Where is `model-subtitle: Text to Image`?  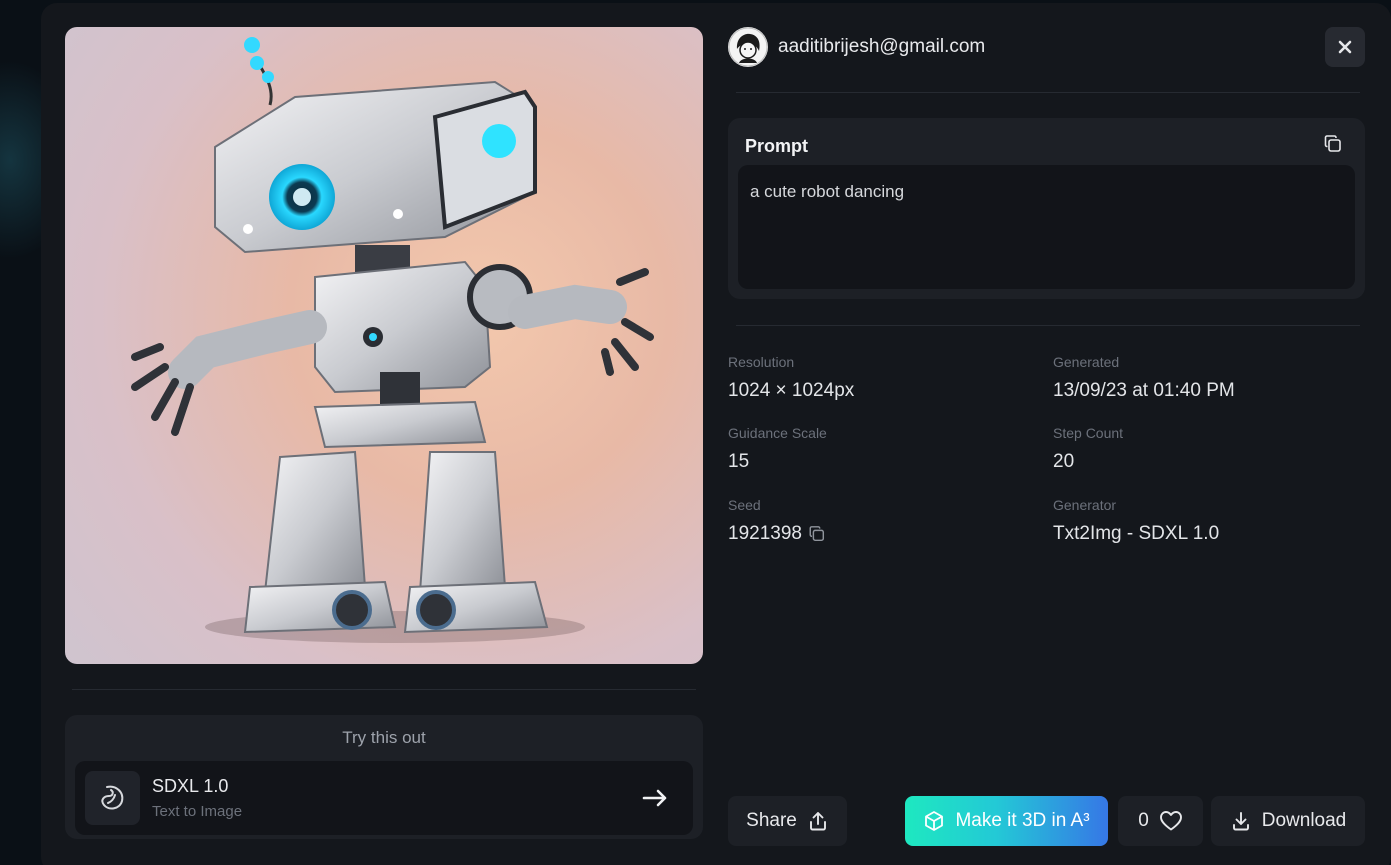 model-subtitle: Text to Image is located at coordinates (197, 811).